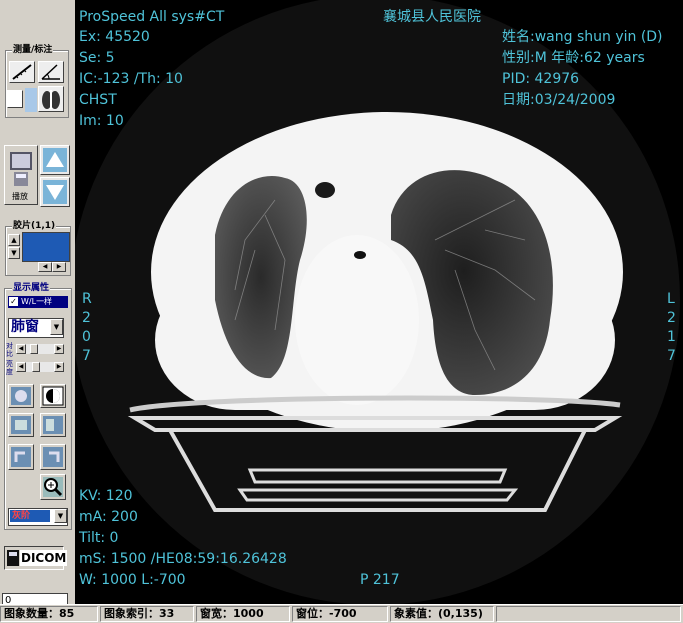  What do you see at coordinates (671, 337) in the screenshot?
I see `orientation-right-2: 1` at bounding box center [671, 337].